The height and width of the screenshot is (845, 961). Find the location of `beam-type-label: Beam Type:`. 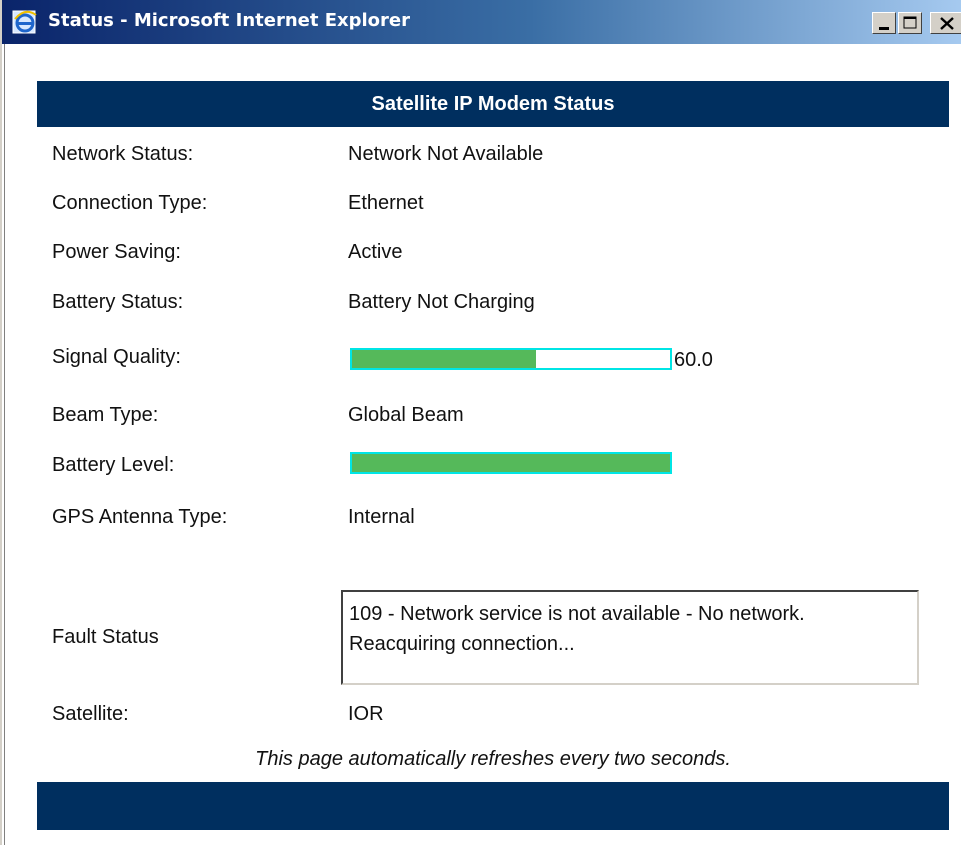

beam-type-label: Beam Type: is located at coordinates (105, 415).